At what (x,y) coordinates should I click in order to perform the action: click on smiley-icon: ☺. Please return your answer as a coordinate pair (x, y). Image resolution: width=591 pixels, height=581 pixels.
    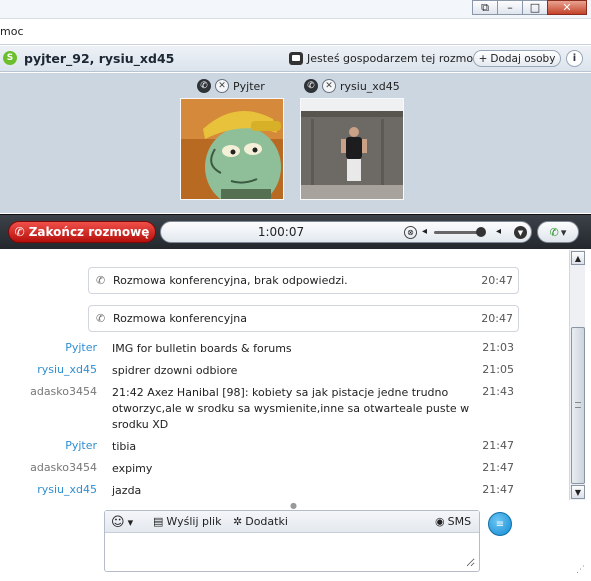
    Looking at the image, I should click on (118, 522).